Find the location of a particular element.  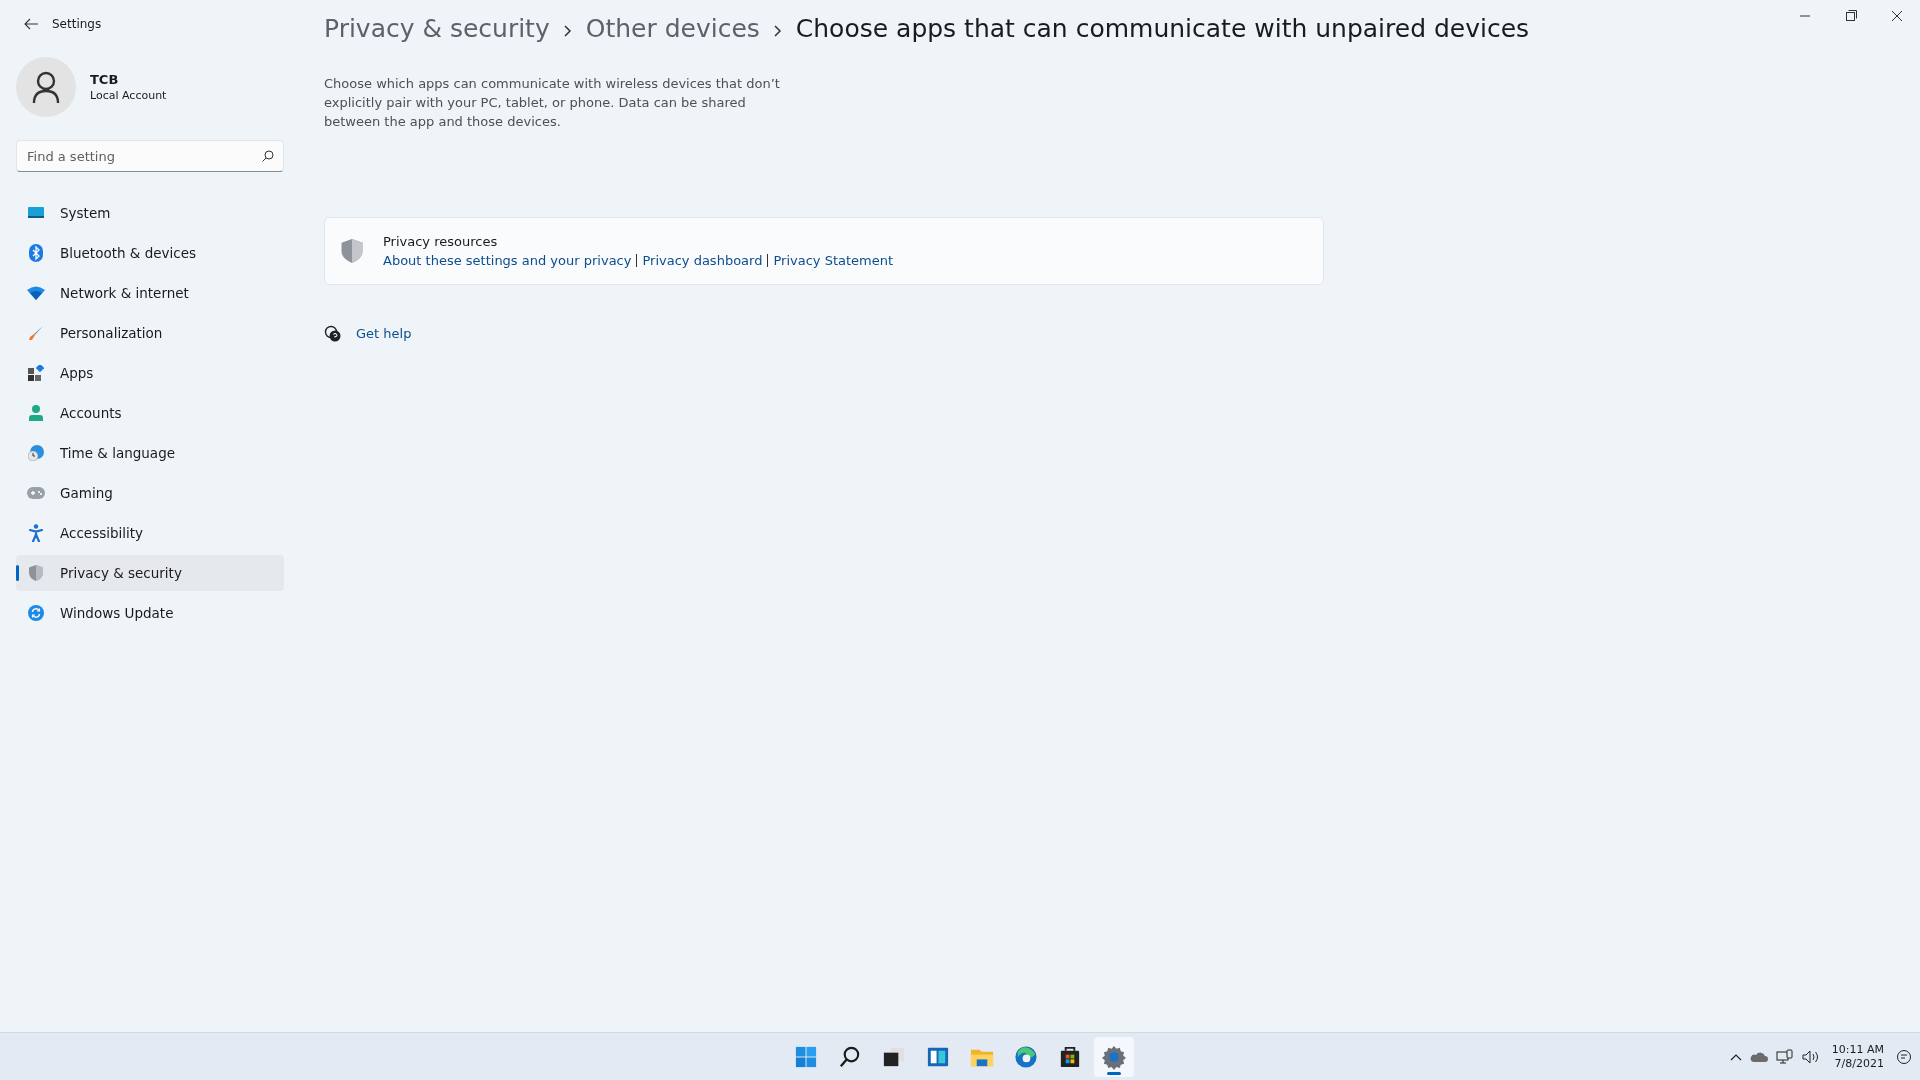

nav-item: Privacy & security is located at coordinates (150, 573).